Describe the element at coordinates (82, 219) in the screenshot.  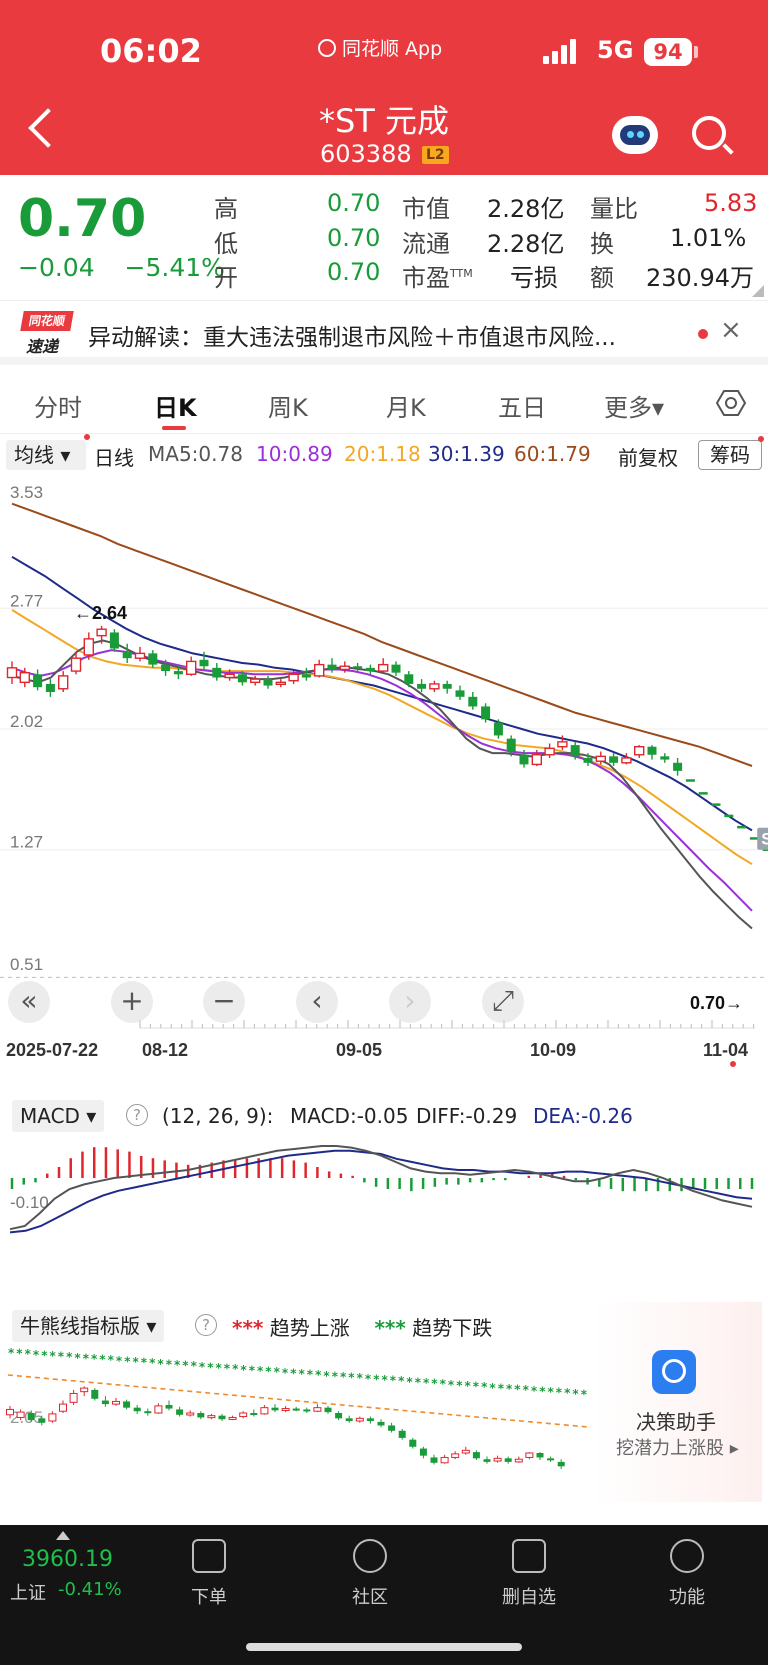
I see `last-price: 0.70` at that location.